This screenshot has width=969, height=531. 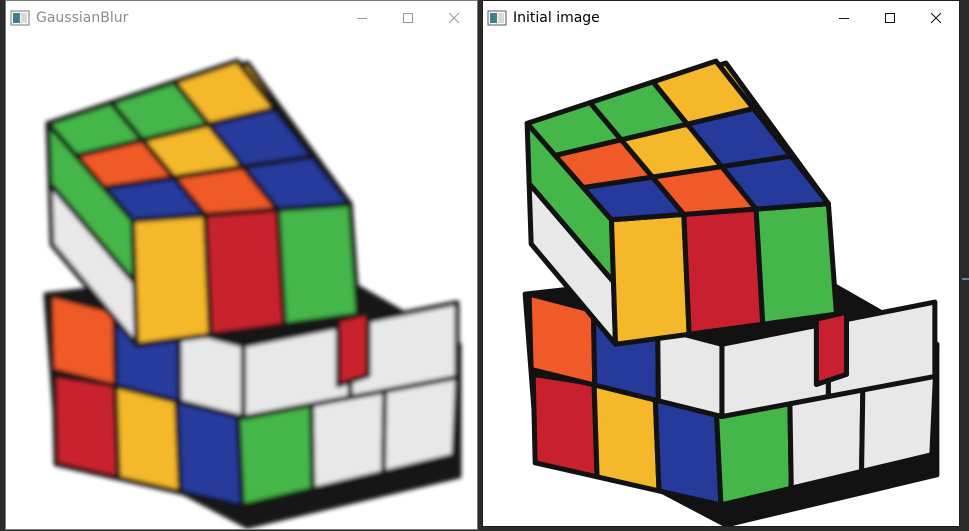 I want to click on editor-code-fragment, so click(x=965, y=279).